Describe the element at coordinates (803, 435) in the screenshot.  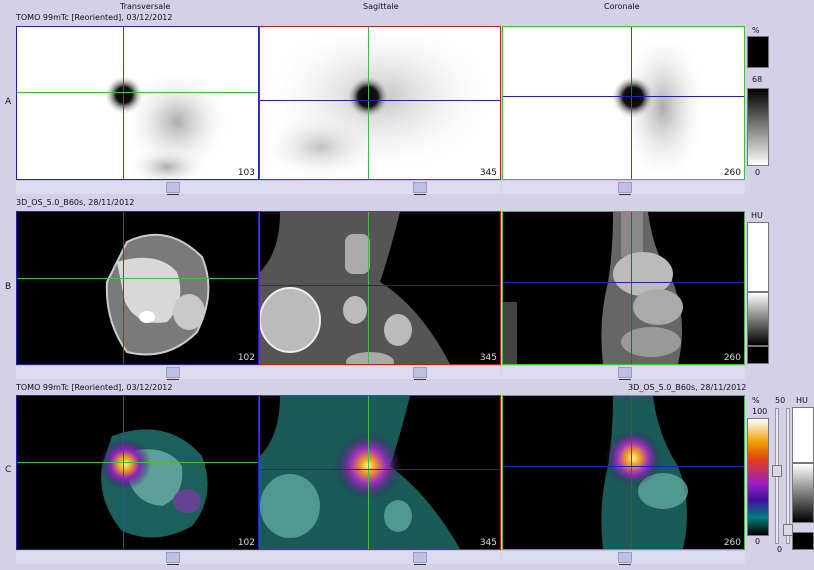
I see `colorbar-c-ct-top` at that location.